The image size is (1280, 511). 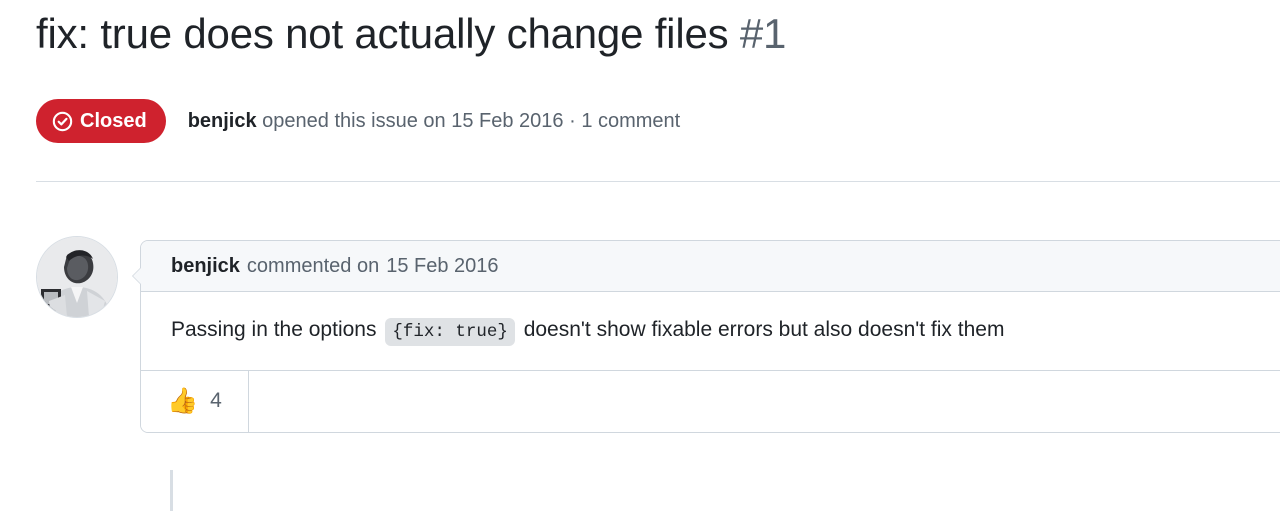 What do you see at coordinates (631, 121) in the screenshot?
I see `issue-comment-count: 1 comment` at bounding box center [631, 121].